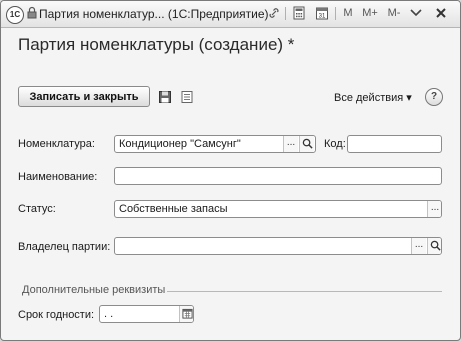 The image size is (461, 341). I want to click on list-icon, so click(187, 97).